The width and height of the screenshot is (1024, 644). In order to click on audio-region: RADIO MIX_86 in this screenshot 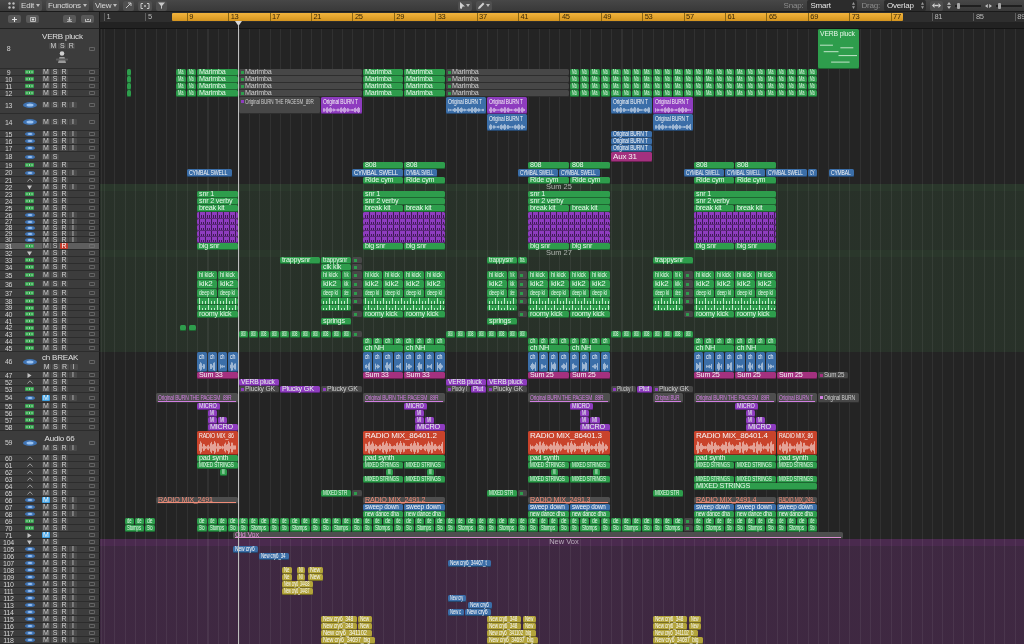, I will do `click(217, 443)`.